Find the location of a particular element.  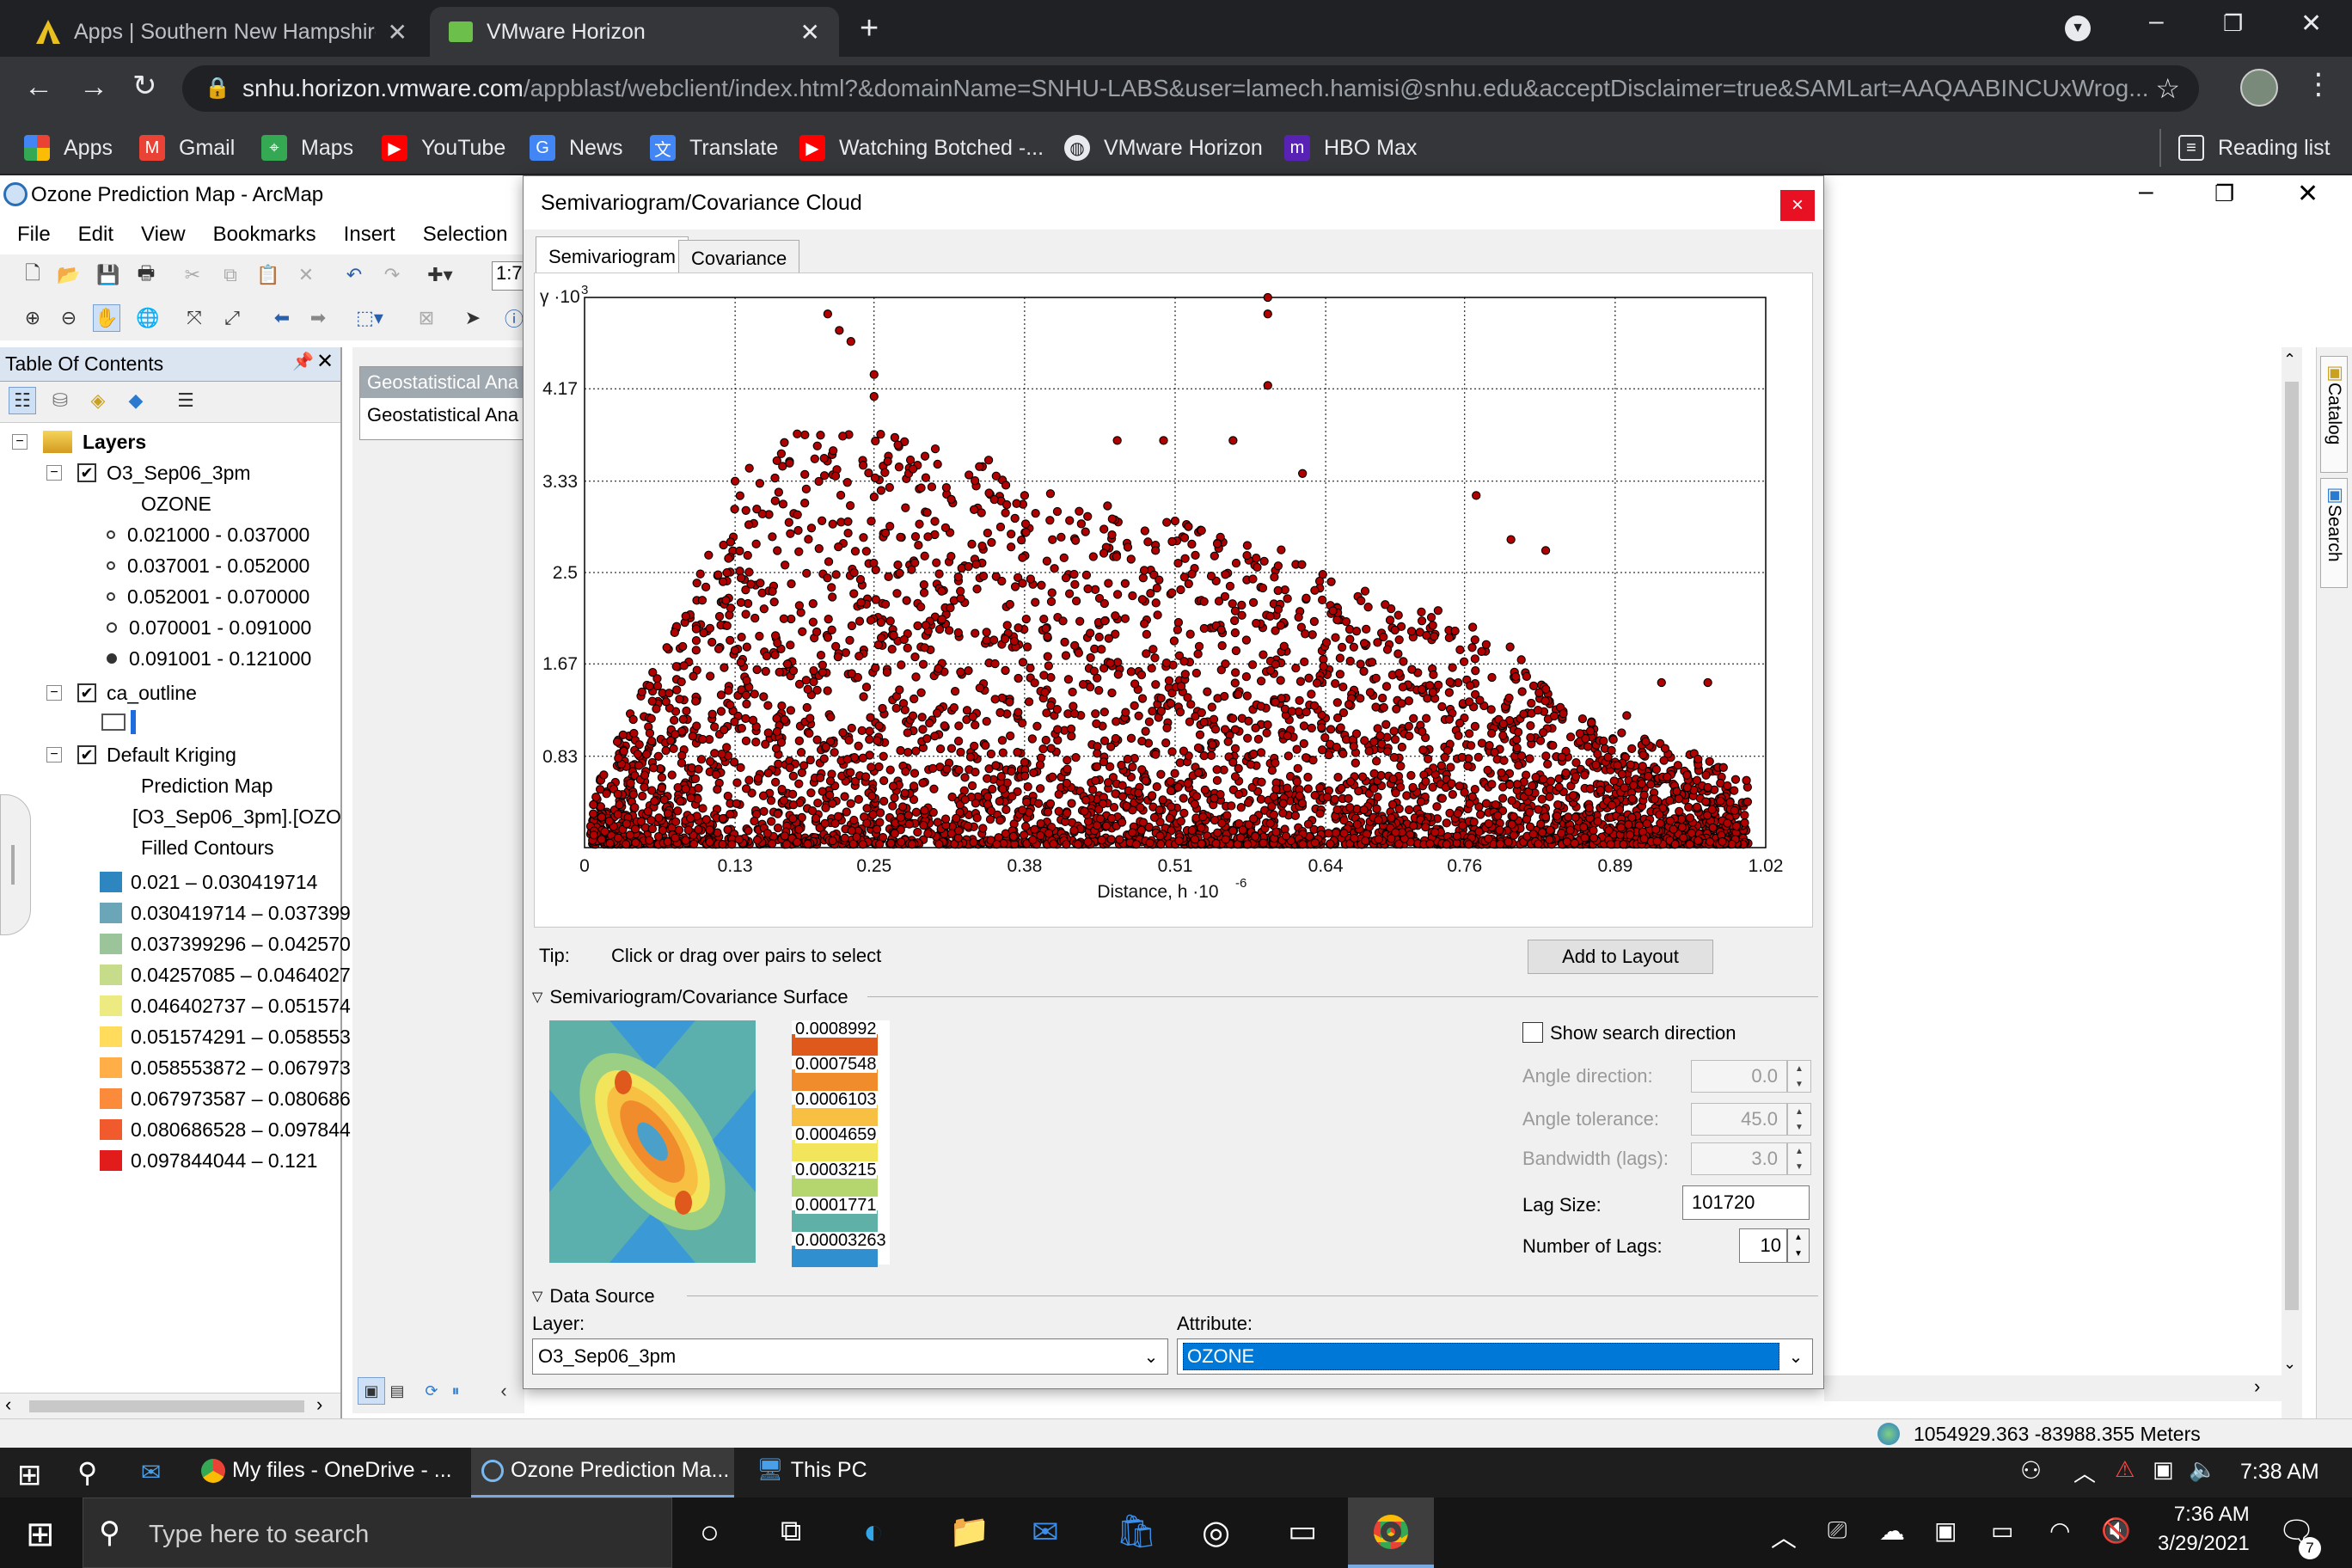

collapse-icon: − is located at coordinates (20, 442).